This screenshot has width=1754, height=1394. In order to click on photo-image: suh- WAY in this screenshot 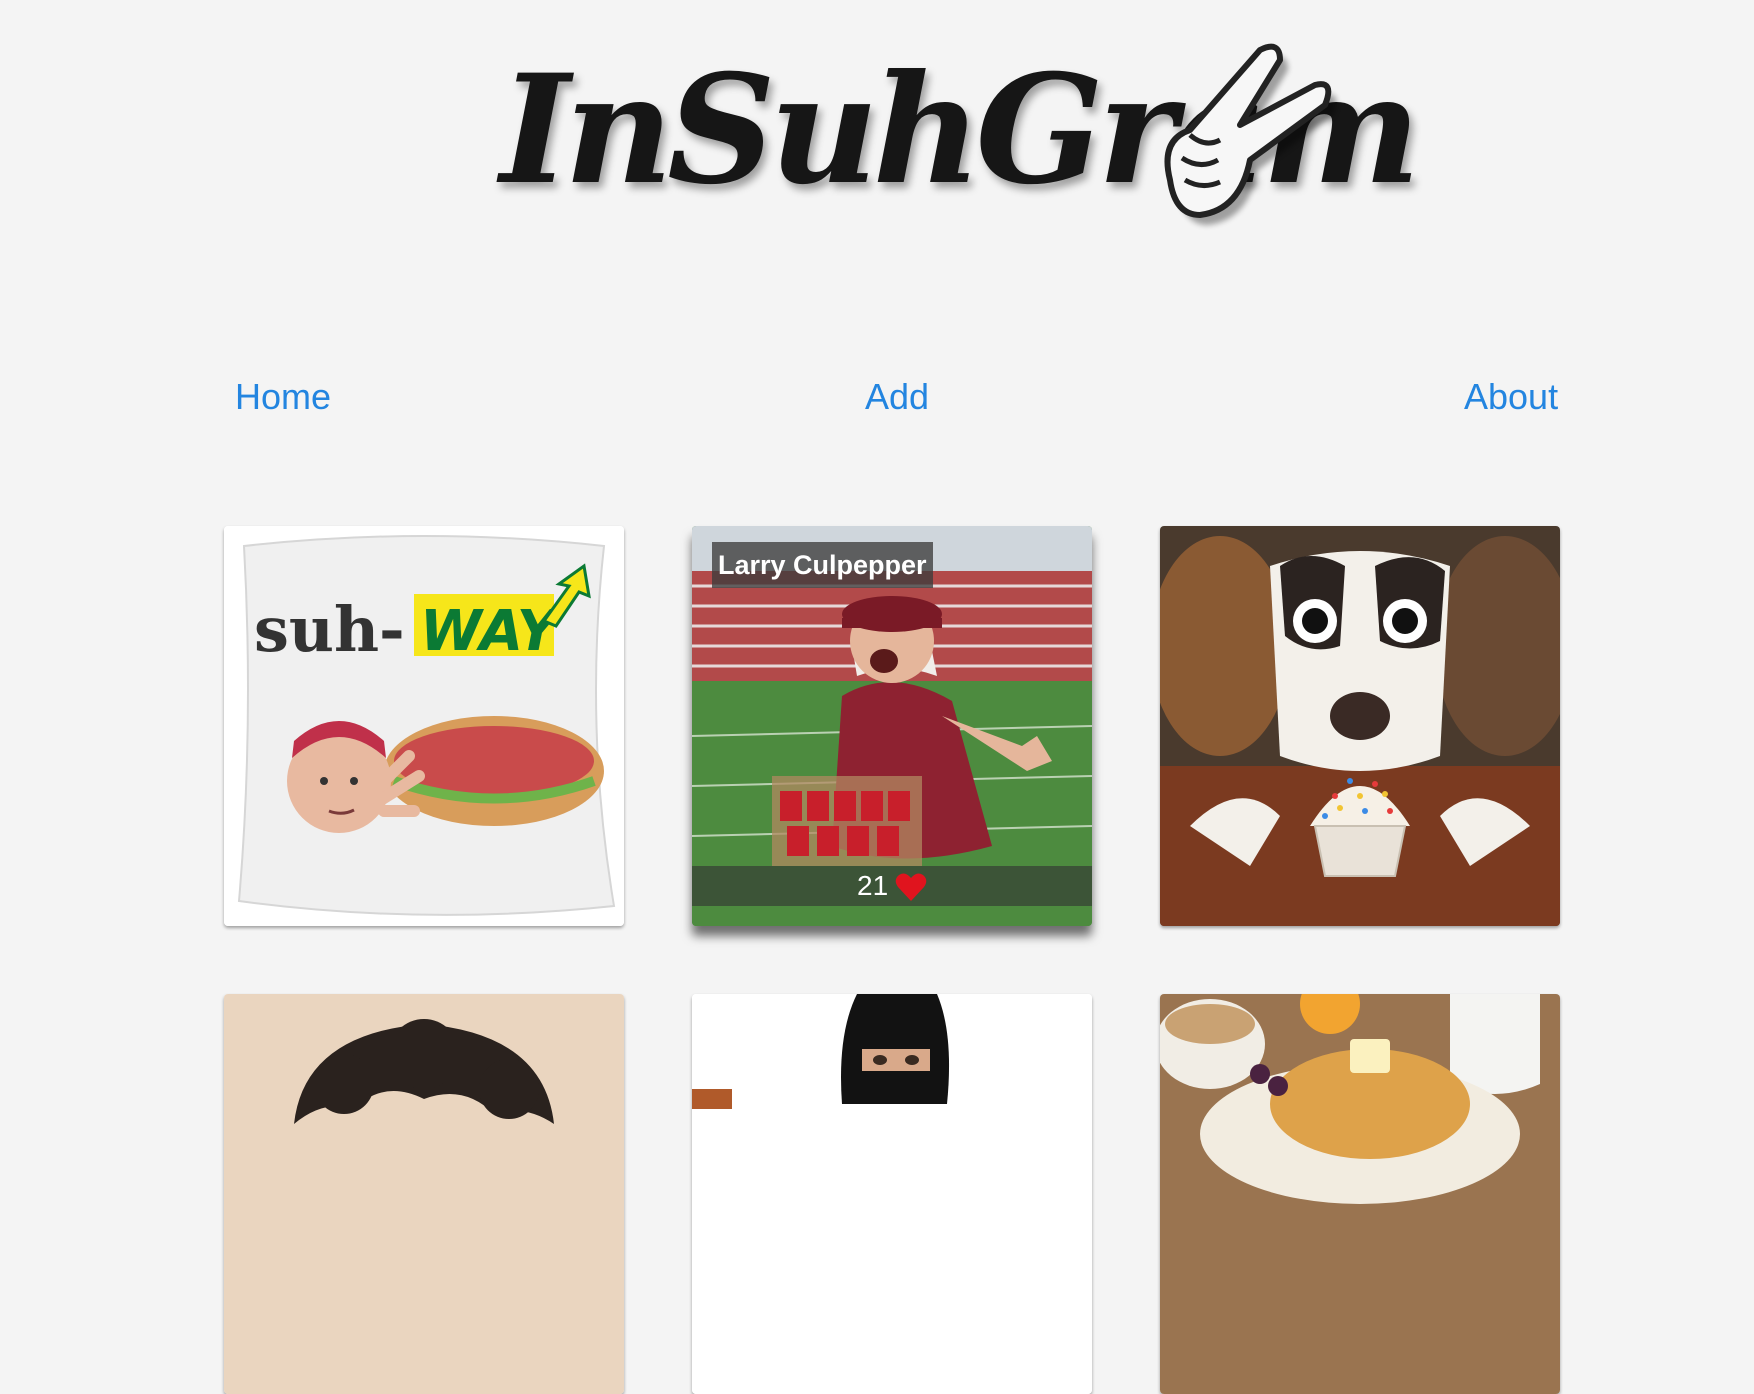, I will do `click(424, 726)`.